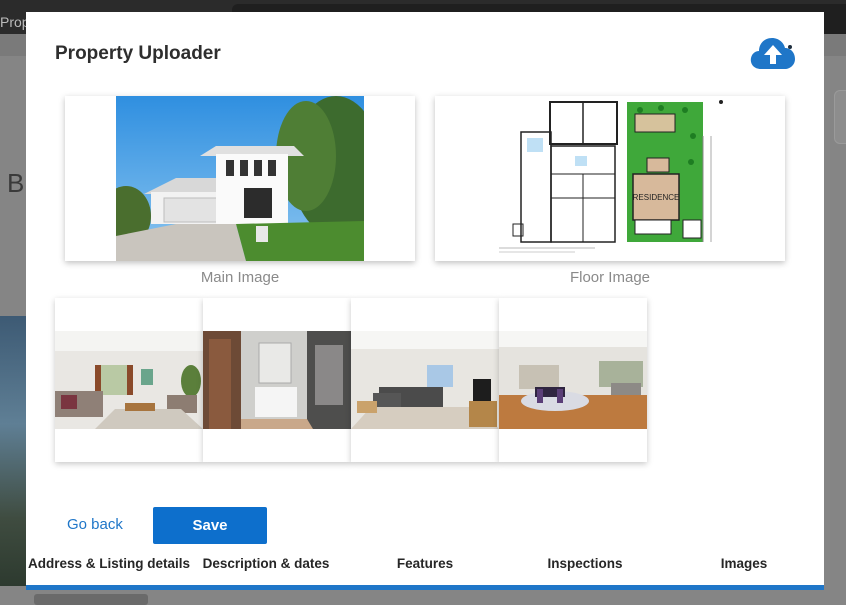 This screenshot has width=846, height=605. I want to click on background-photo, so click(13, 451).